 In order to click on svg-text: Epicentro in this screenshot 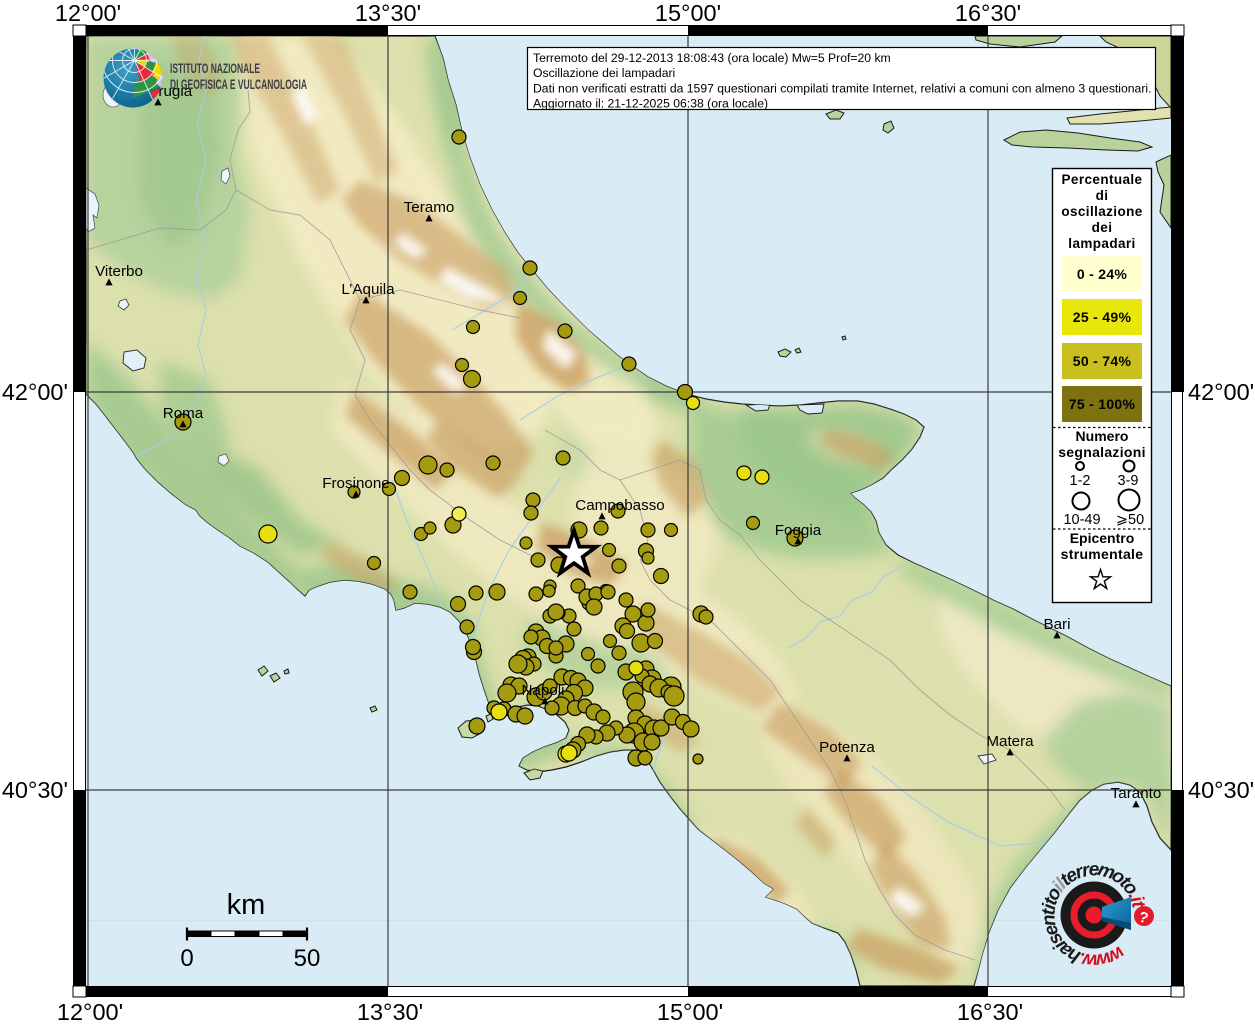, I will do `click(1102, 538)`.